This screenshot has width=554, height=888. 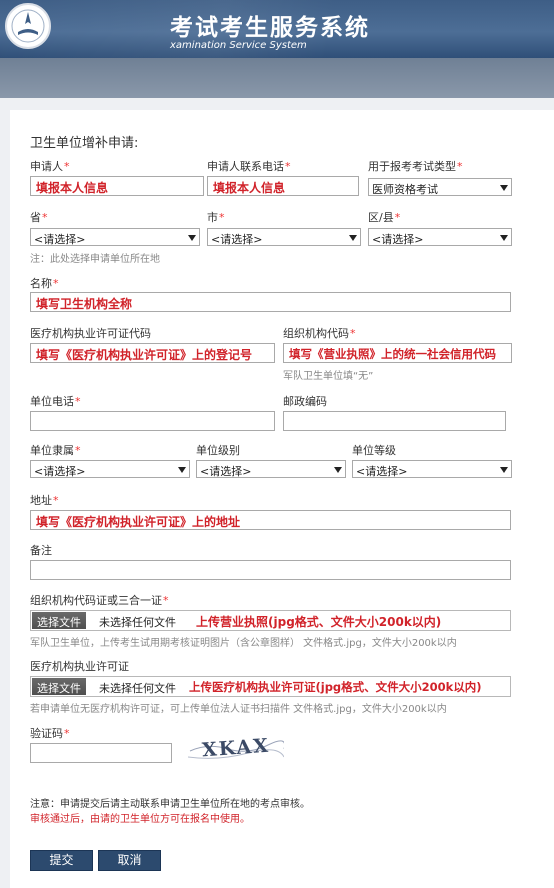 I want to click on license-cert-status: 未选择任何文件, so click(x=137, y=688).